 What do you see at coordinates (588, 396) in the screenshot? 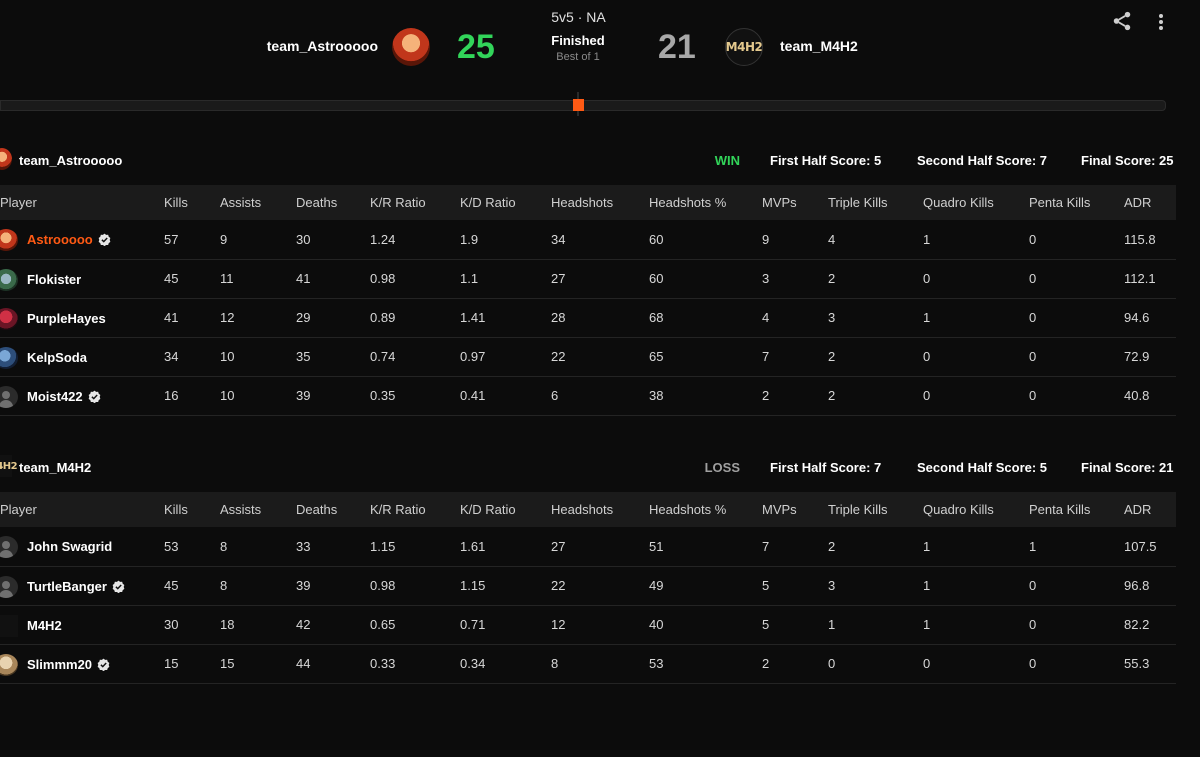
I see `table-row: Moist422 16 10 39 0.35 0.41 6 38 2 2 0 0 40.8` at bounding box center [588, 396].